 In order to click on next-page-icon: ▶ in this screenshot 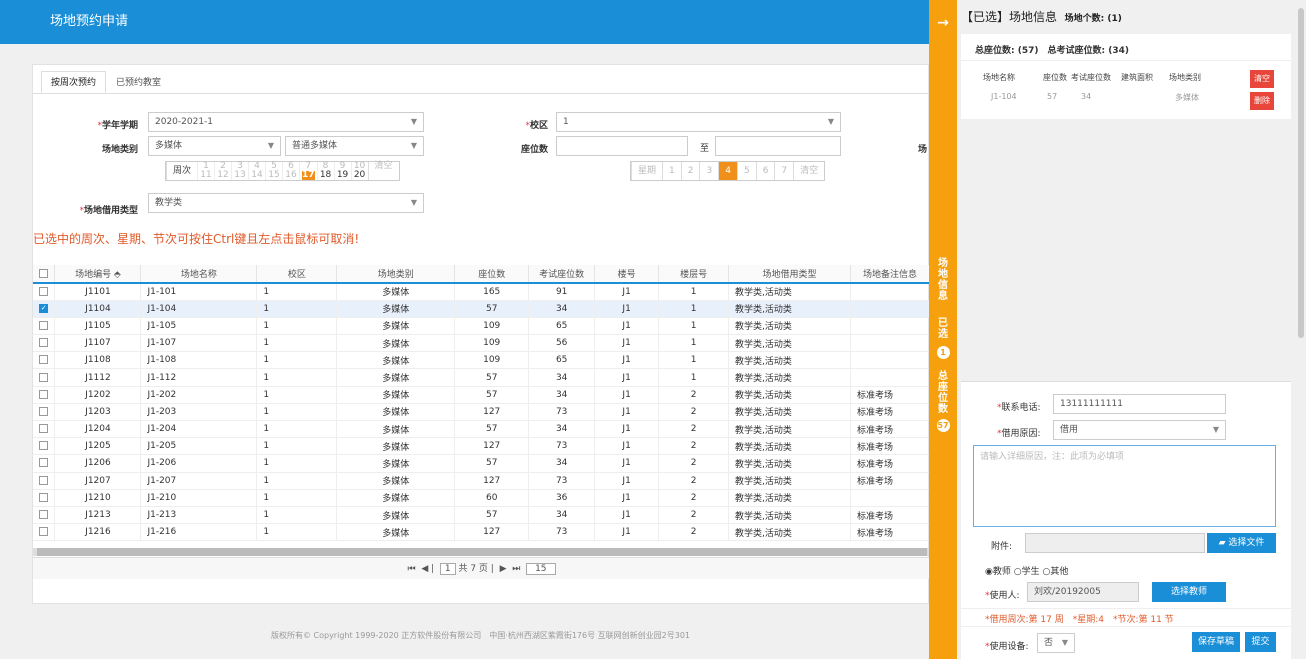, I will do `click(503, 569)`.